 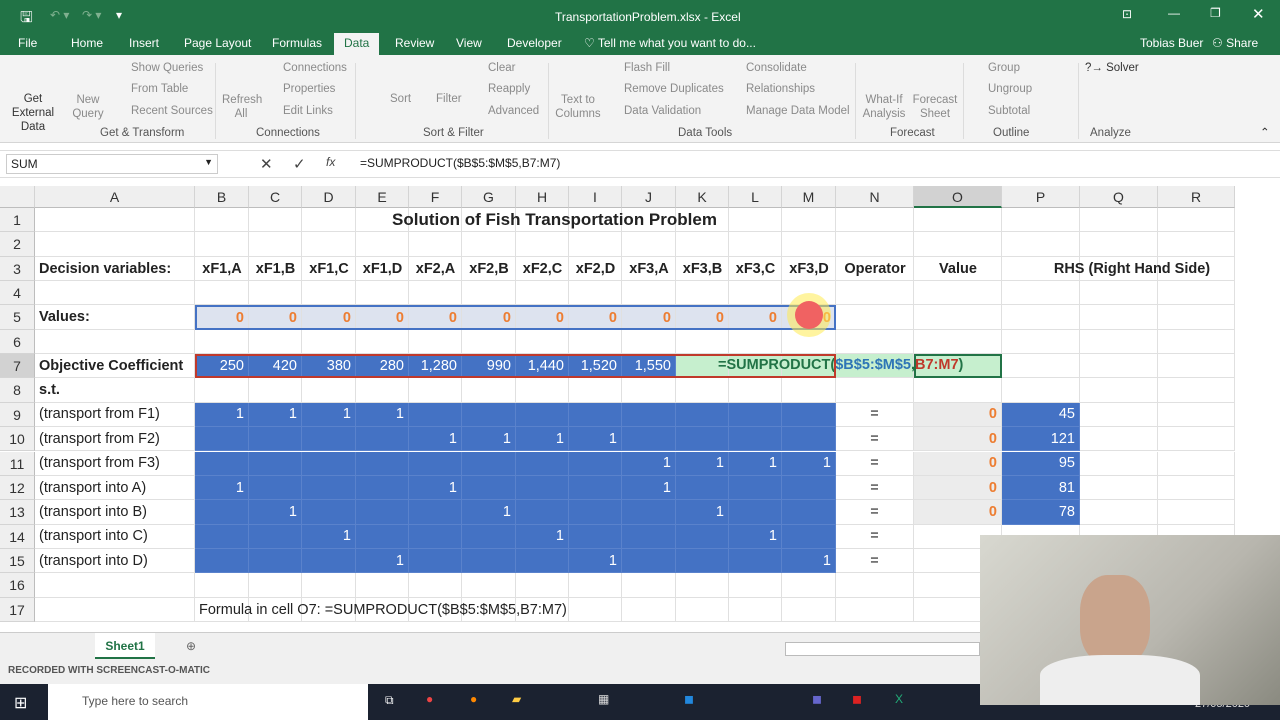 What do you see at coordinates (400, 99) in the screenshot?
I see `sort-button: Sort` at bounding box center [400, 99].